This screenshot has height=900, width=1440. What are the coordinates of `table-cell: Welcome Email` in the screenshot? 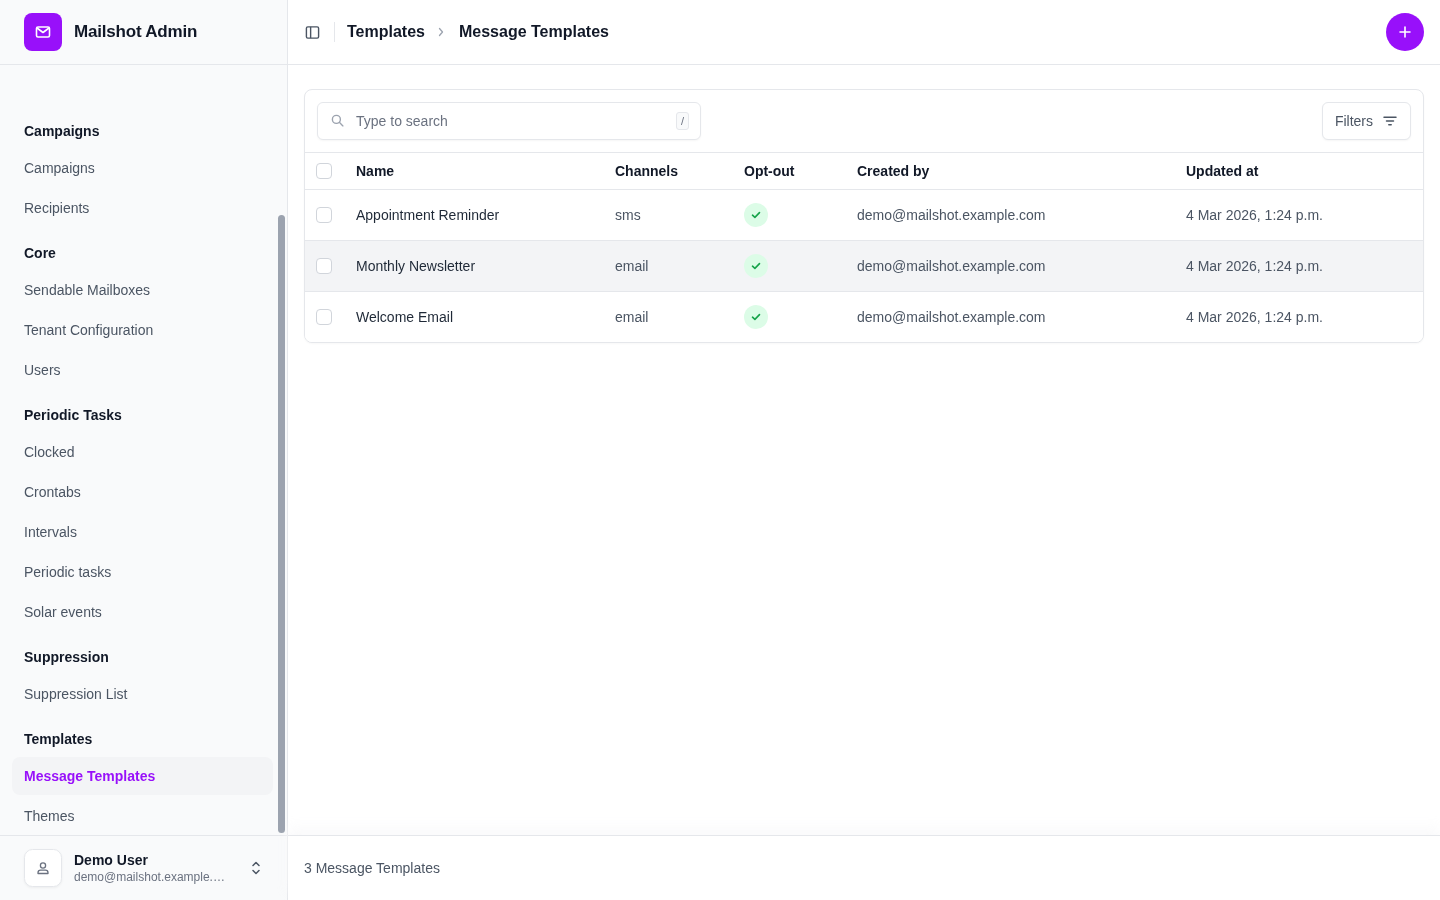 It's located at (404, 317).